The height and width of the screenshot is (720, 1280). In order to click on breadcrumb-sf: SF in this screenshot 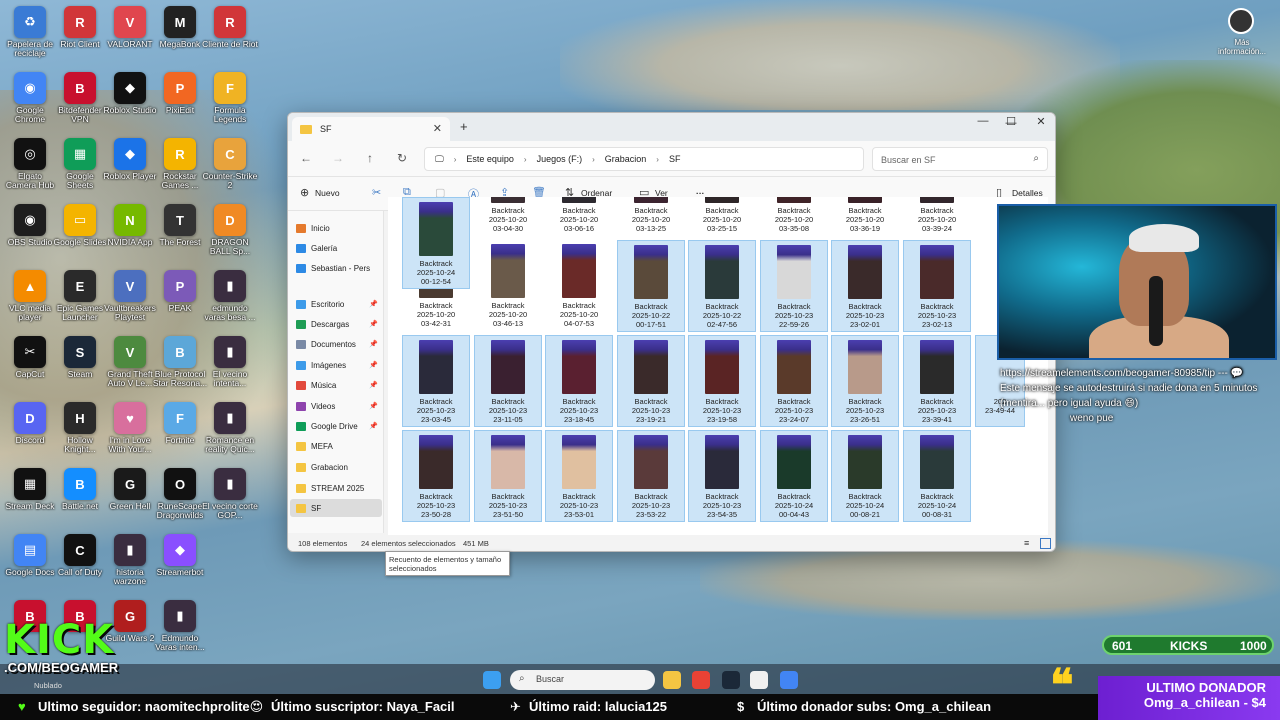, I will do `click(675, 159)`.